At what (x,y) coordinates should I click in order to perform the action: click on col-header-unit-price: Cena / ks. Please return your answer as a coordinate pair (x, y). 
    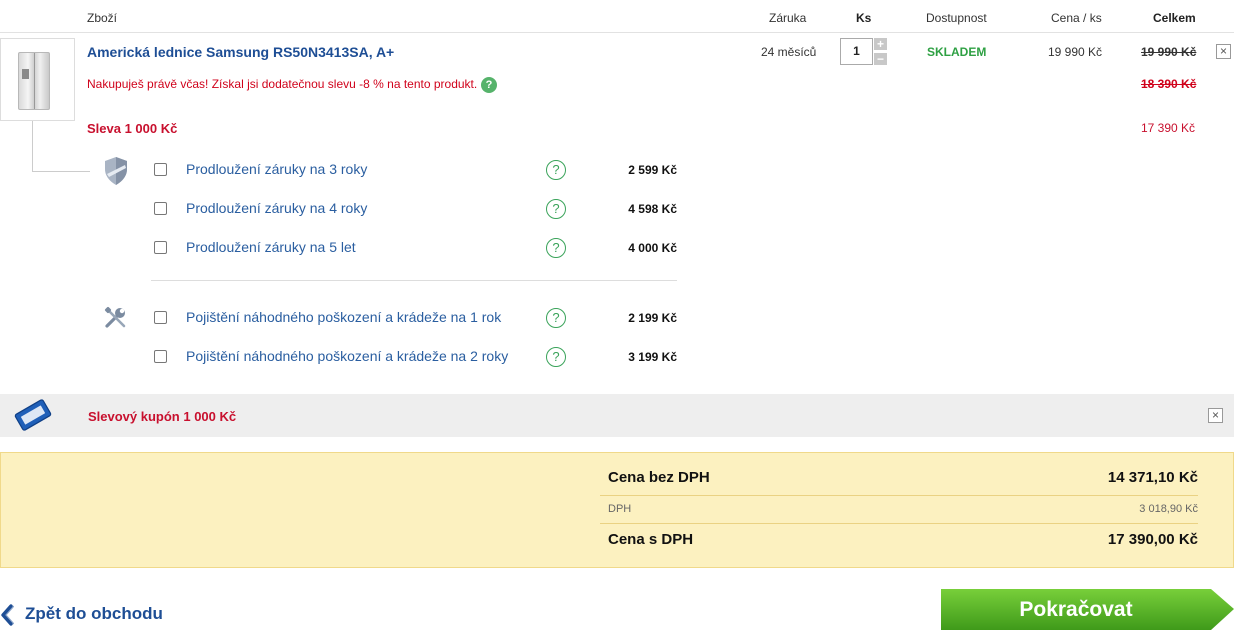
    Looking at the image, I should click on (1076, 18).